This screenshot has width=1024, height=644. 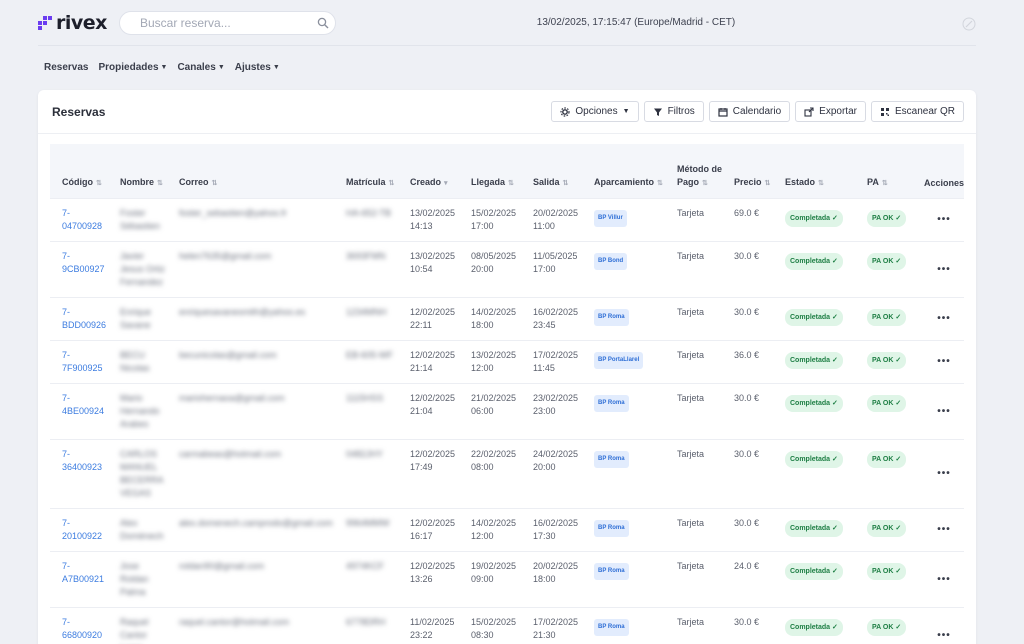 I want to click on redacted-nombre: Mario Hernando Arabes, so click(x=140, y=410).